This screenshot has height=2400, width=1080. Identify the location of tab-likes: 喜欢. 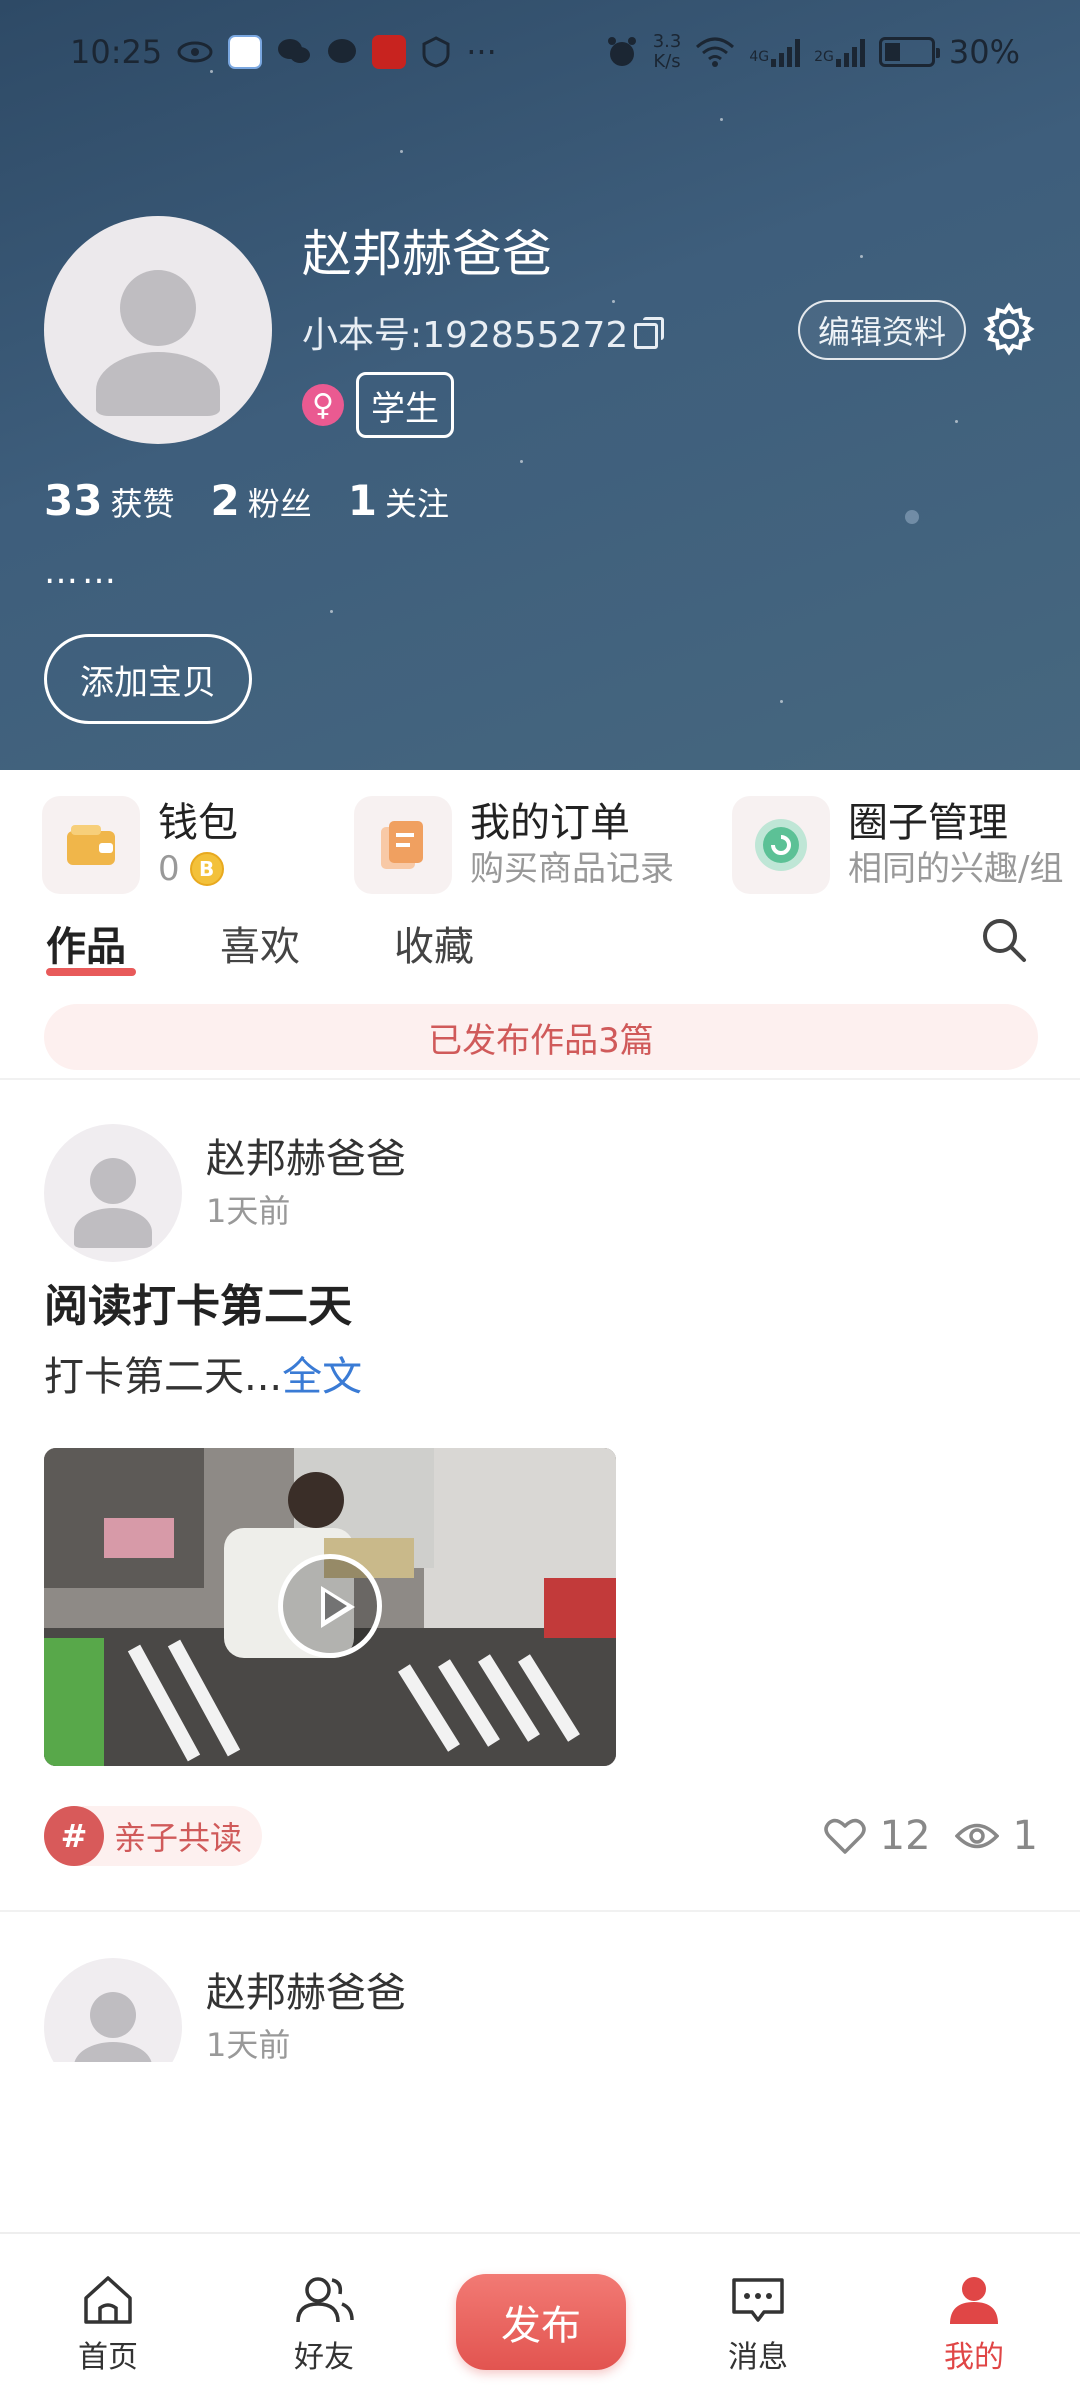
(260, 943).